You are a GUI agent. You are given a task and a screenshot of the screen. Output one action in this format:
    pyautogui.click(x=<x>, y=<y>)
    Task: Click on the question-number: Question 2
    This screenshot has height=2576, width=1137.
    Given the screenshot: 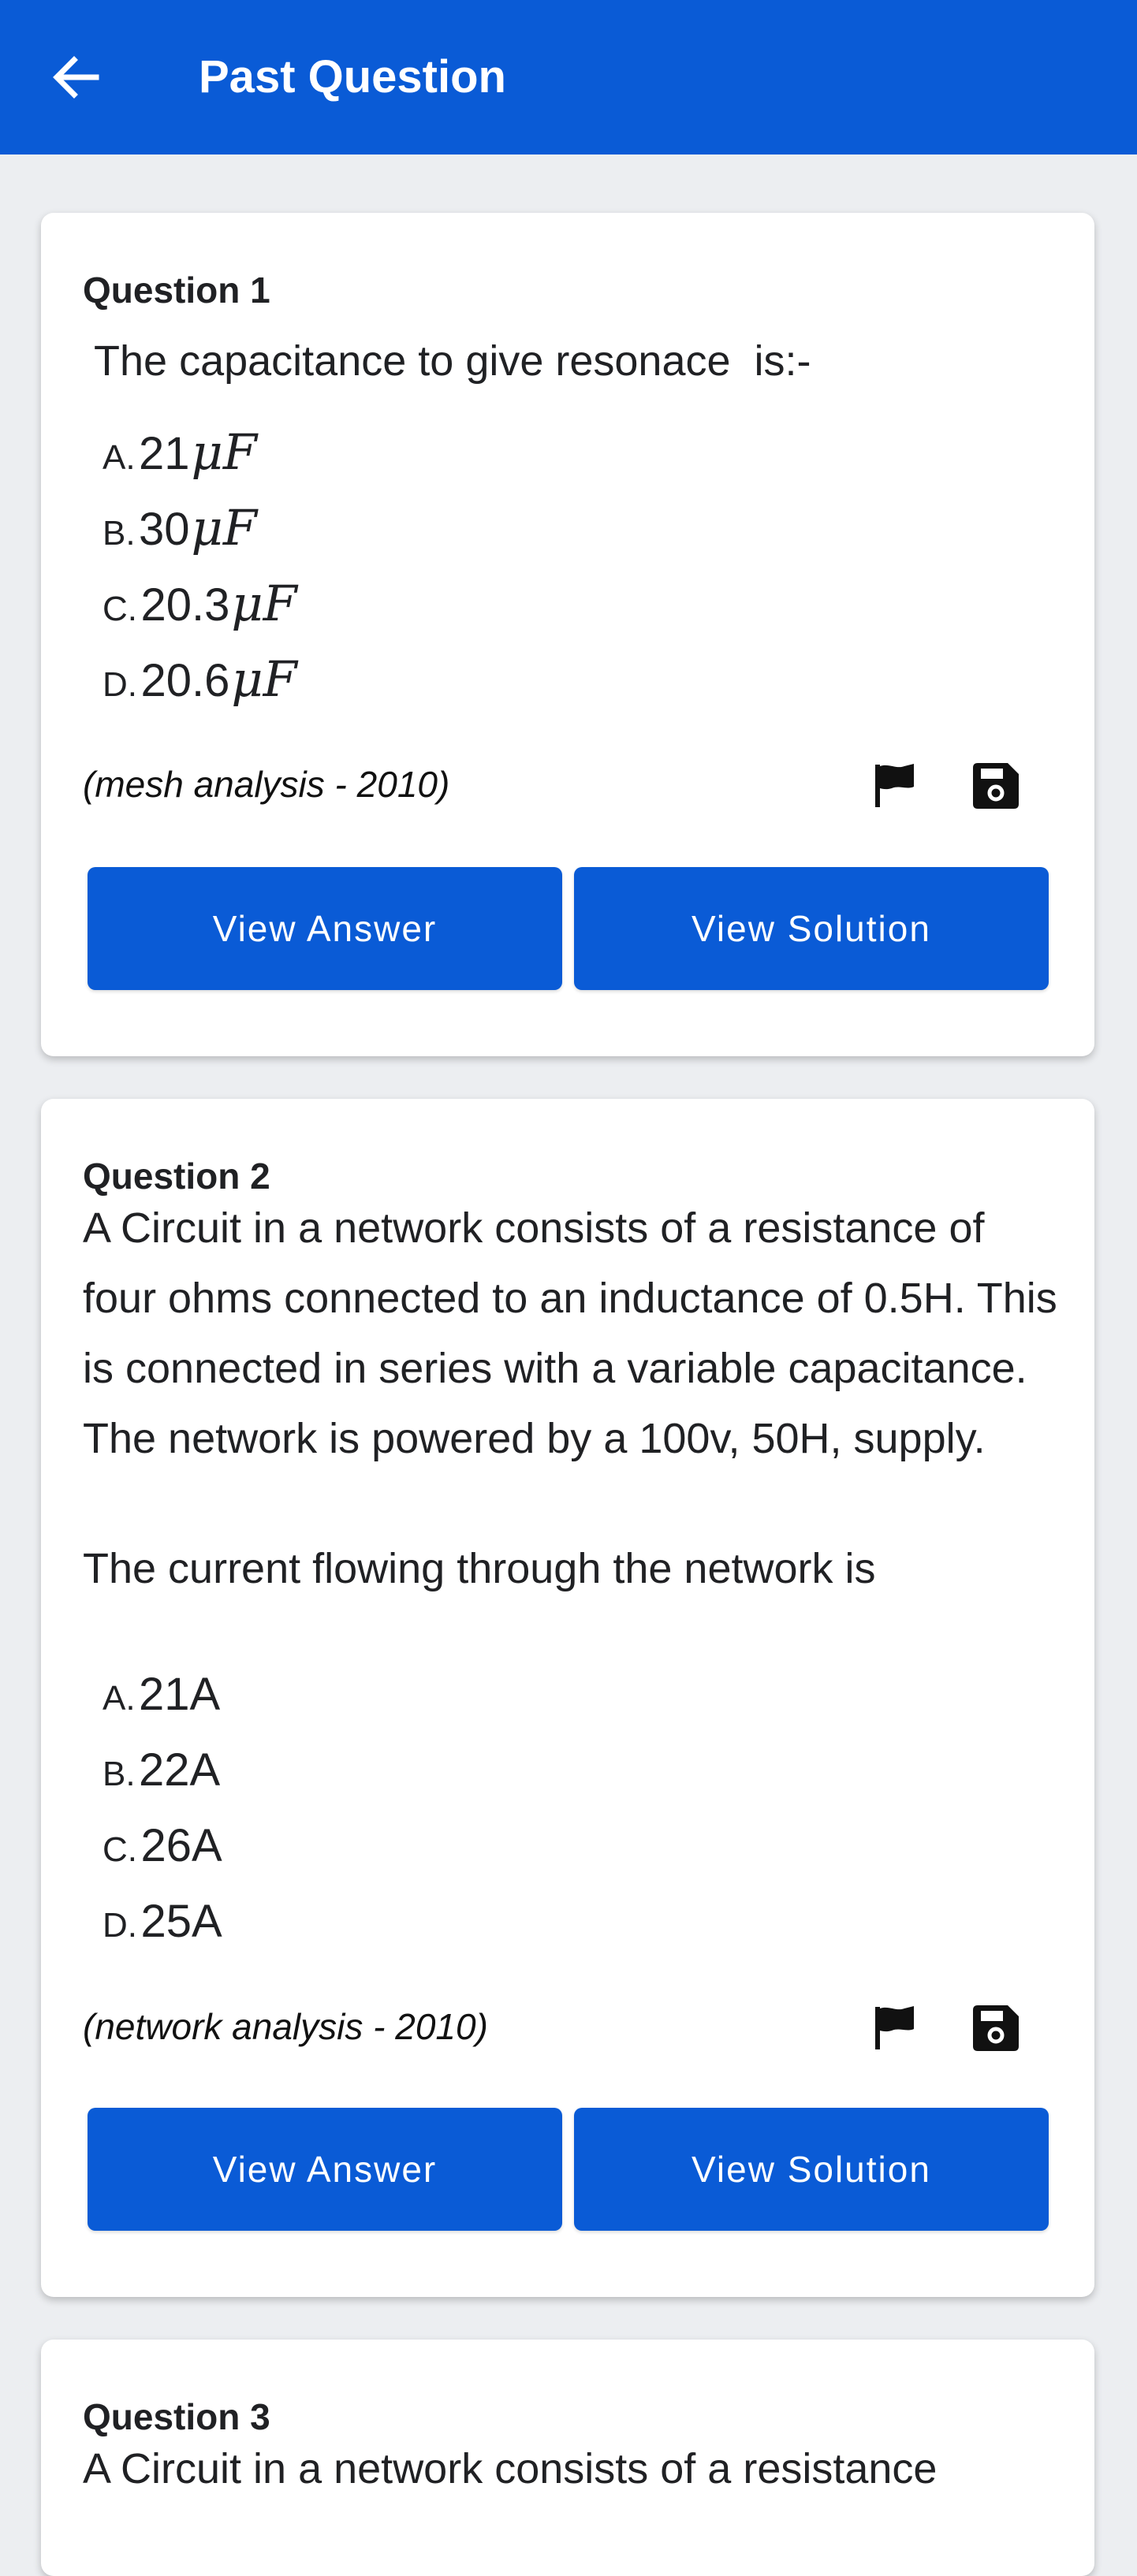 What is the action you would take?
    pyautogui.click(x=176, y=1176)
    